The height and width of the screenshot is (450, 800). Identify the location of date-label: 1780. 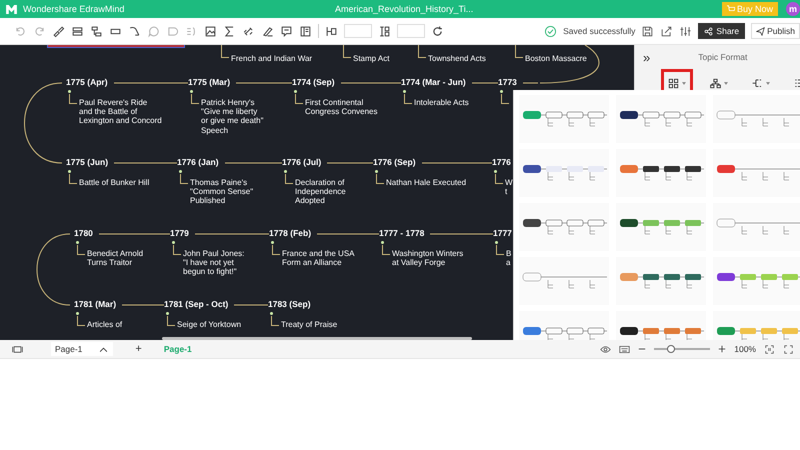
(86, 233).